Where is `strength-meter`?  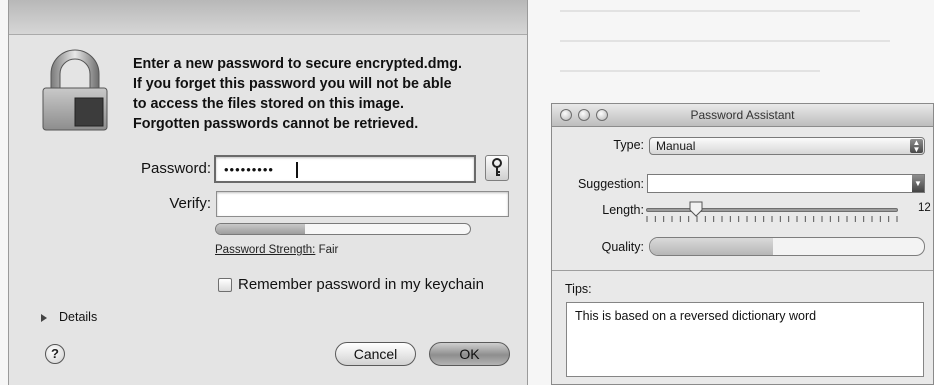 strength-meter is located at coordinates (343, 229).